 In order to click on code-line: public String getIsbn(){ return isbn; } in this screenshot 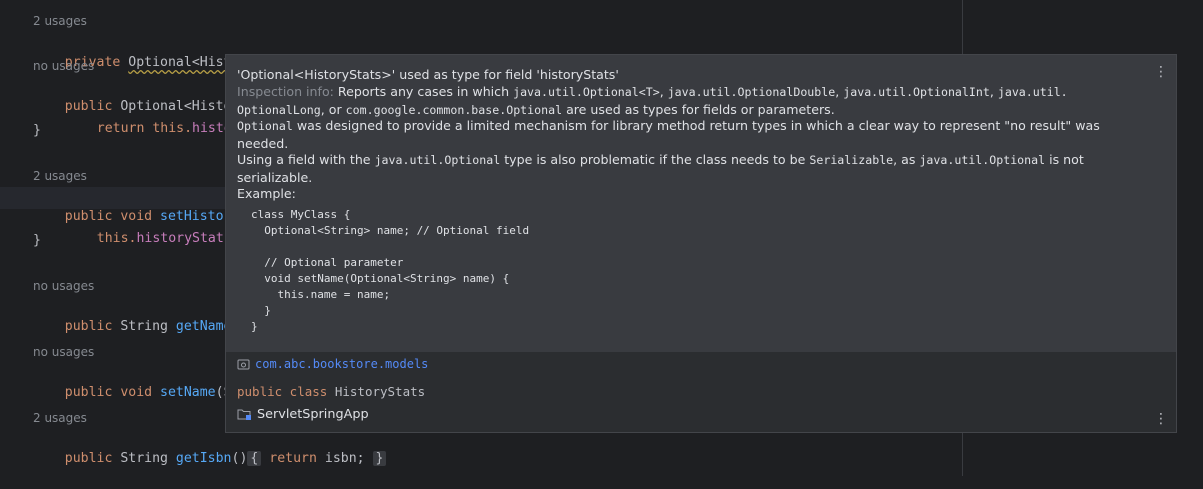, I will do `click(210, 459)`.